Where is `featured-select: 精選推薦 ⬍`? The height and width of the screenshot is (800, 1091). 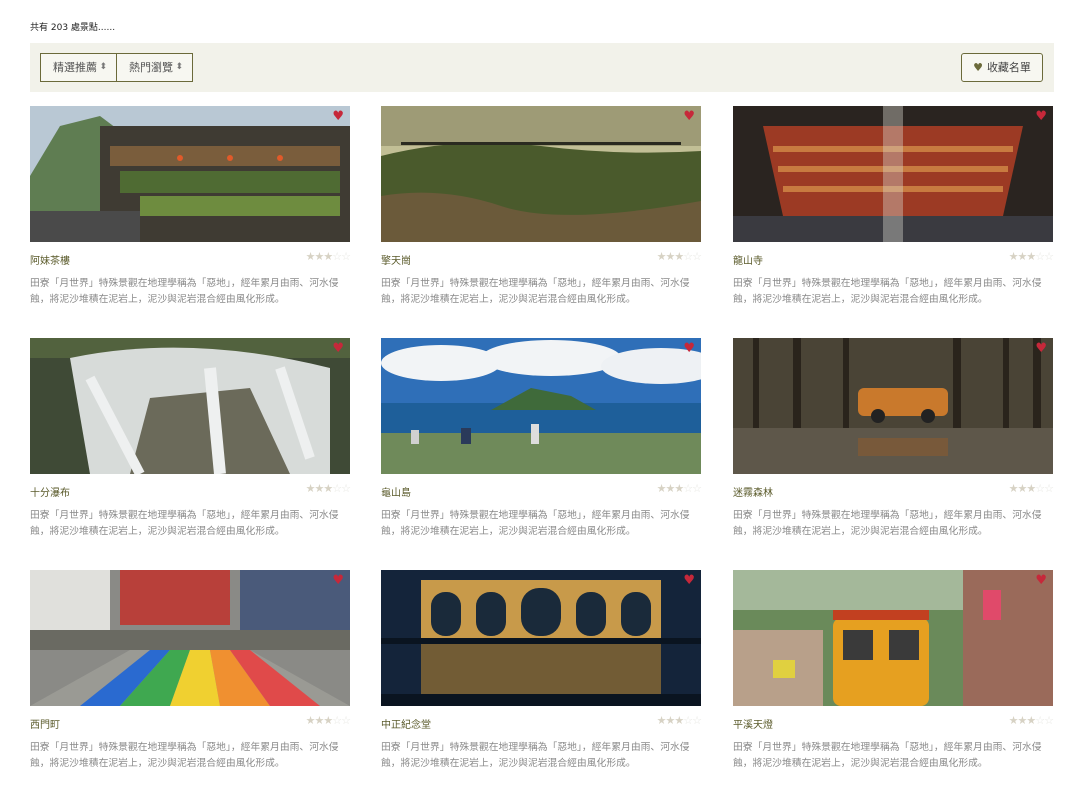
featured-select: 精選推薦 ⬍ is located at coordinates (78, 67).